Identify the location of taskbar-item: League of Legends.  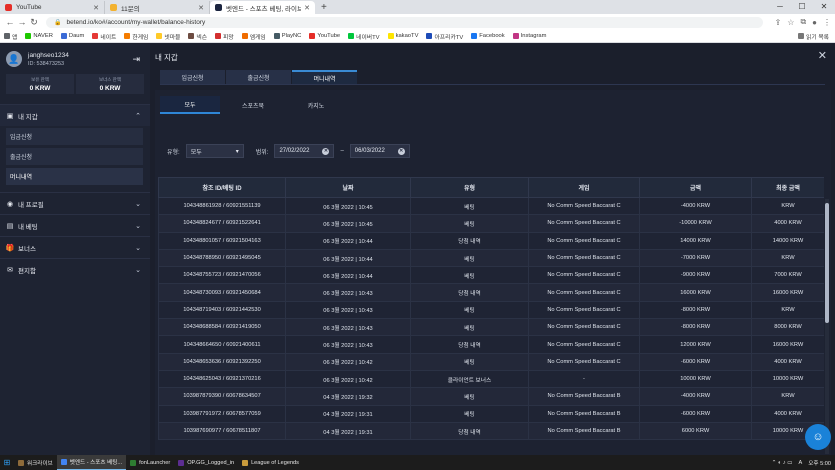
(270, 462).